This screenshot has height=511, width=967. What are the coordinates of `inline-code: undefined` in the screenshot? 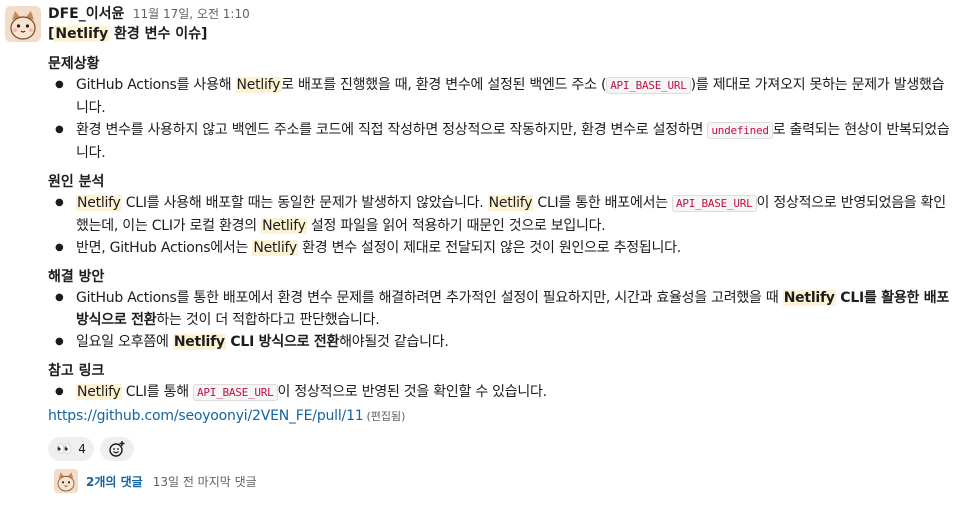 It's located at (740, 130).